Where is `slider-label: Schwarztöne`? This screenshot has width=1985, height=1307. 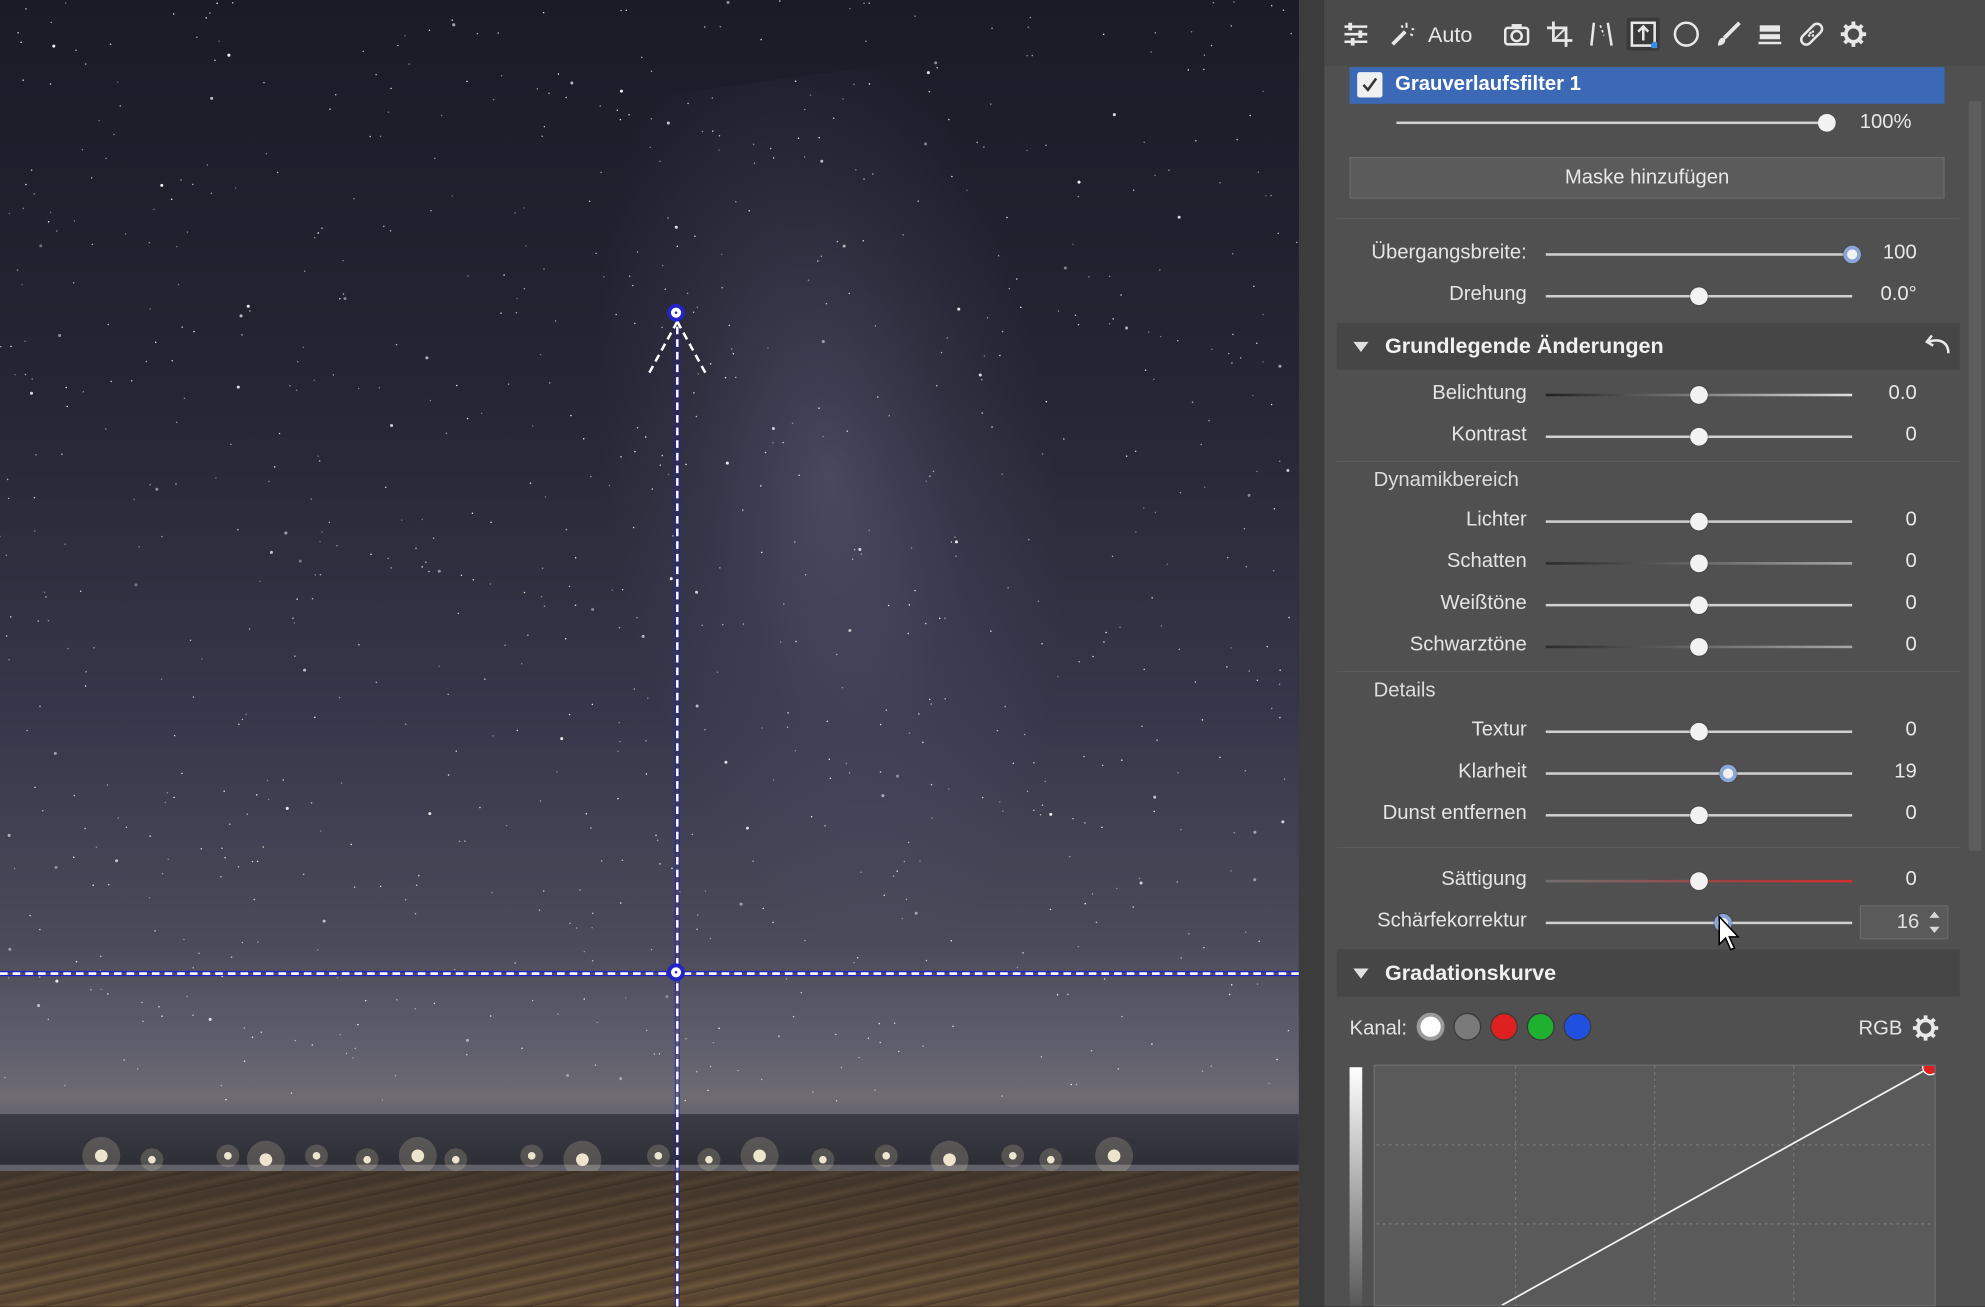 slider-label: Schwarztöne is located at coordinates (1468, 645).